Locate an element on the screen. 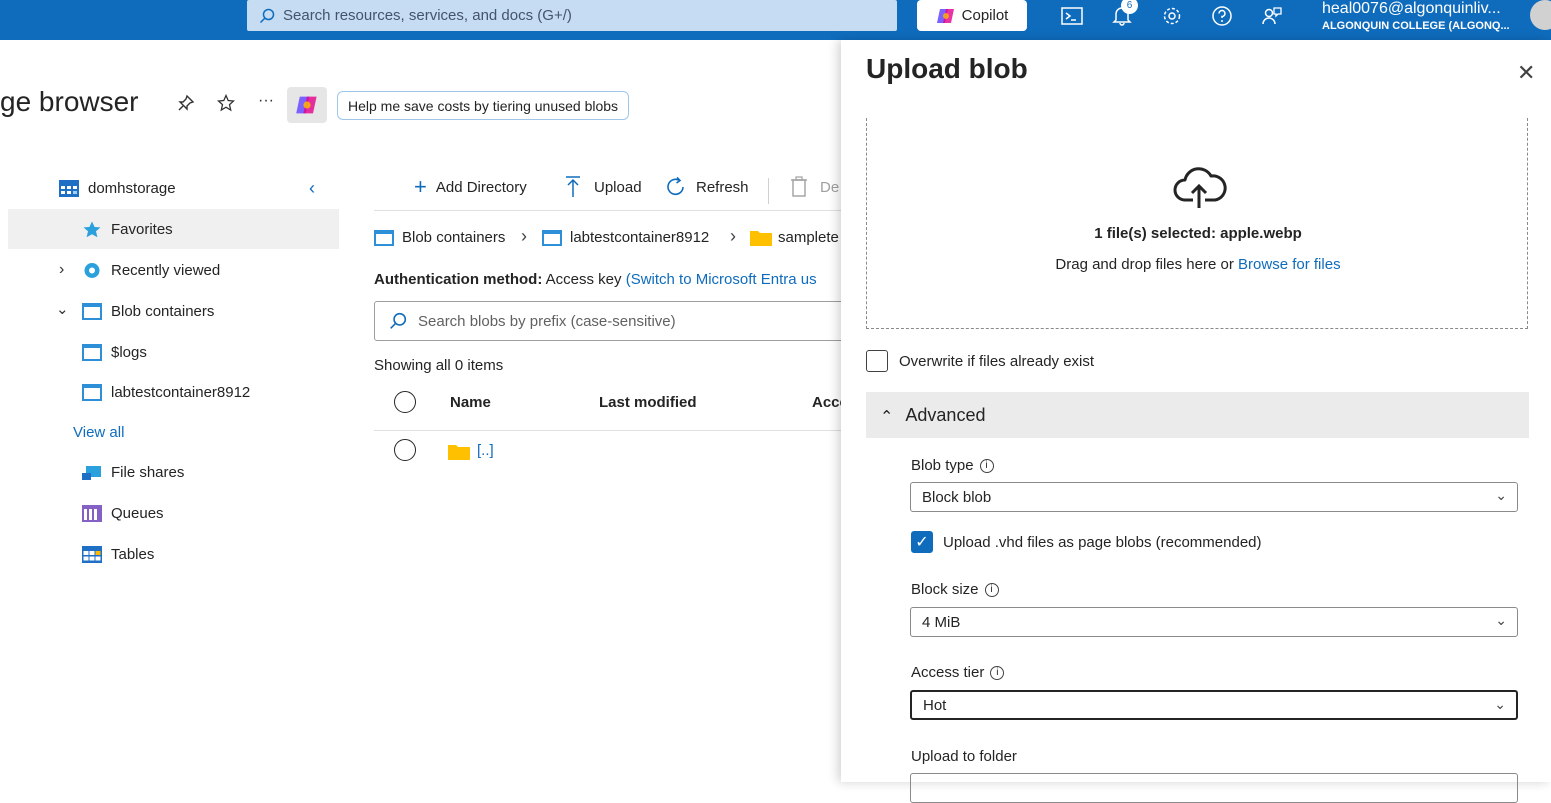 This screenshot has width=1551, height=803. star-icon is located at coordinates (226, 105).